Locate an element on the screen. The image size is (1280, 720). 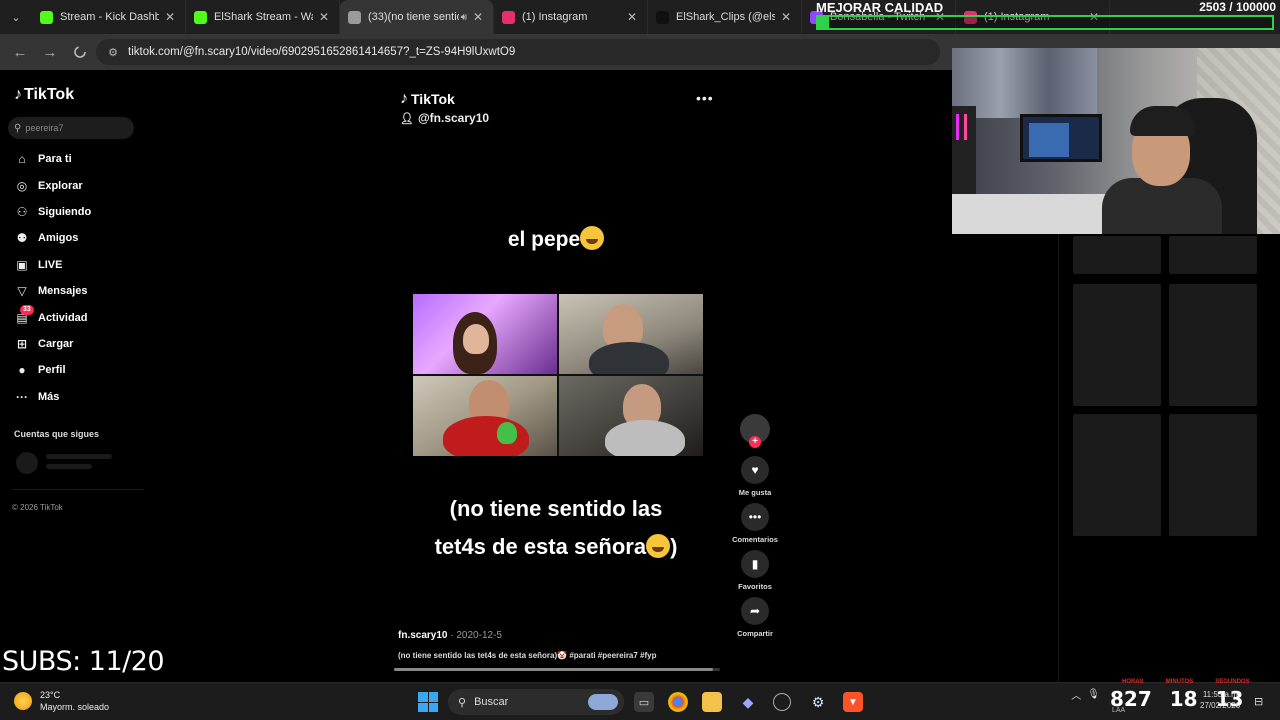
search-placeholder: peereira7 is located at coordinates (44, 128).